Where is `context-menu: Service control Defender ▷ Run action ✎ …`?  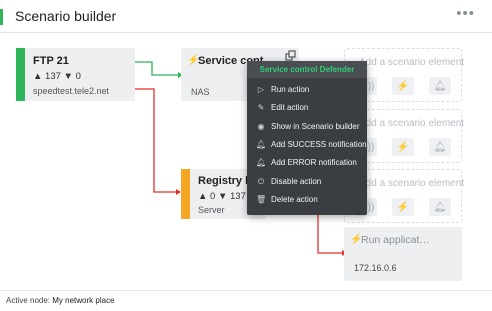
context-menu: Service control Defender ▷ Run action ✎ … is located at coordinates (307, 138).